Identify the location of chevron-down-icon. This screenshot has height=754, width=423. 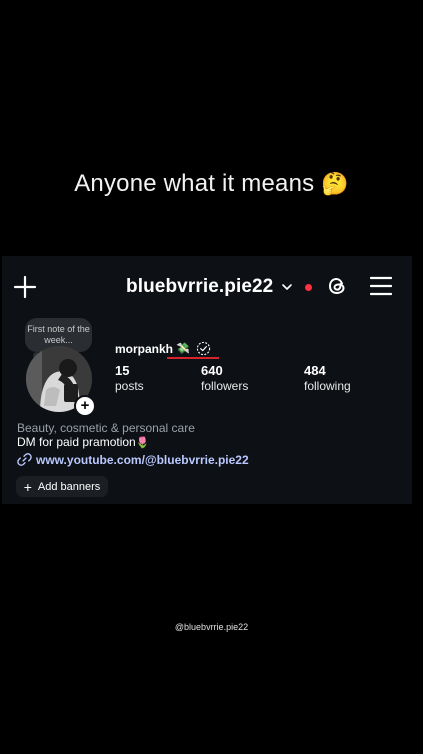
(287, 287).